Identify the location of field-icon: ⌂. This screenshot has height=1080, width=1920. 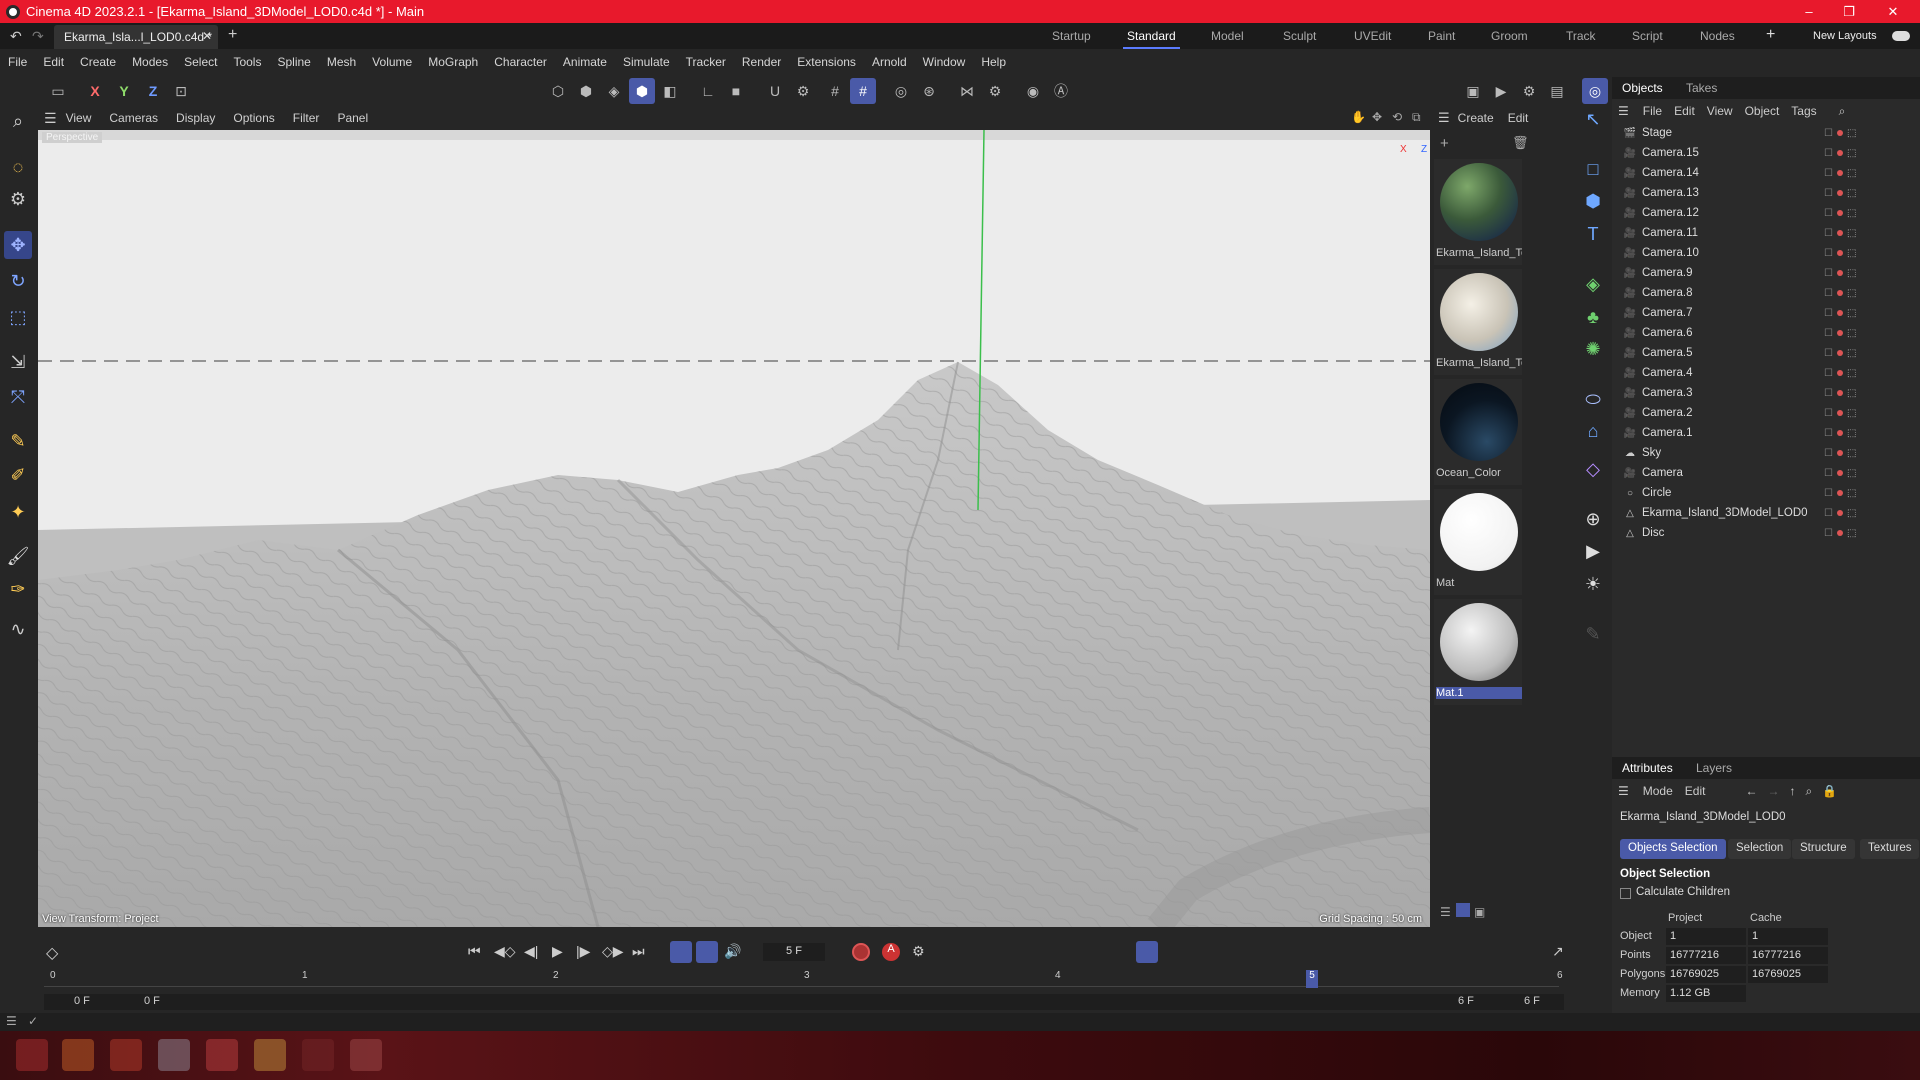
(1593, 431).